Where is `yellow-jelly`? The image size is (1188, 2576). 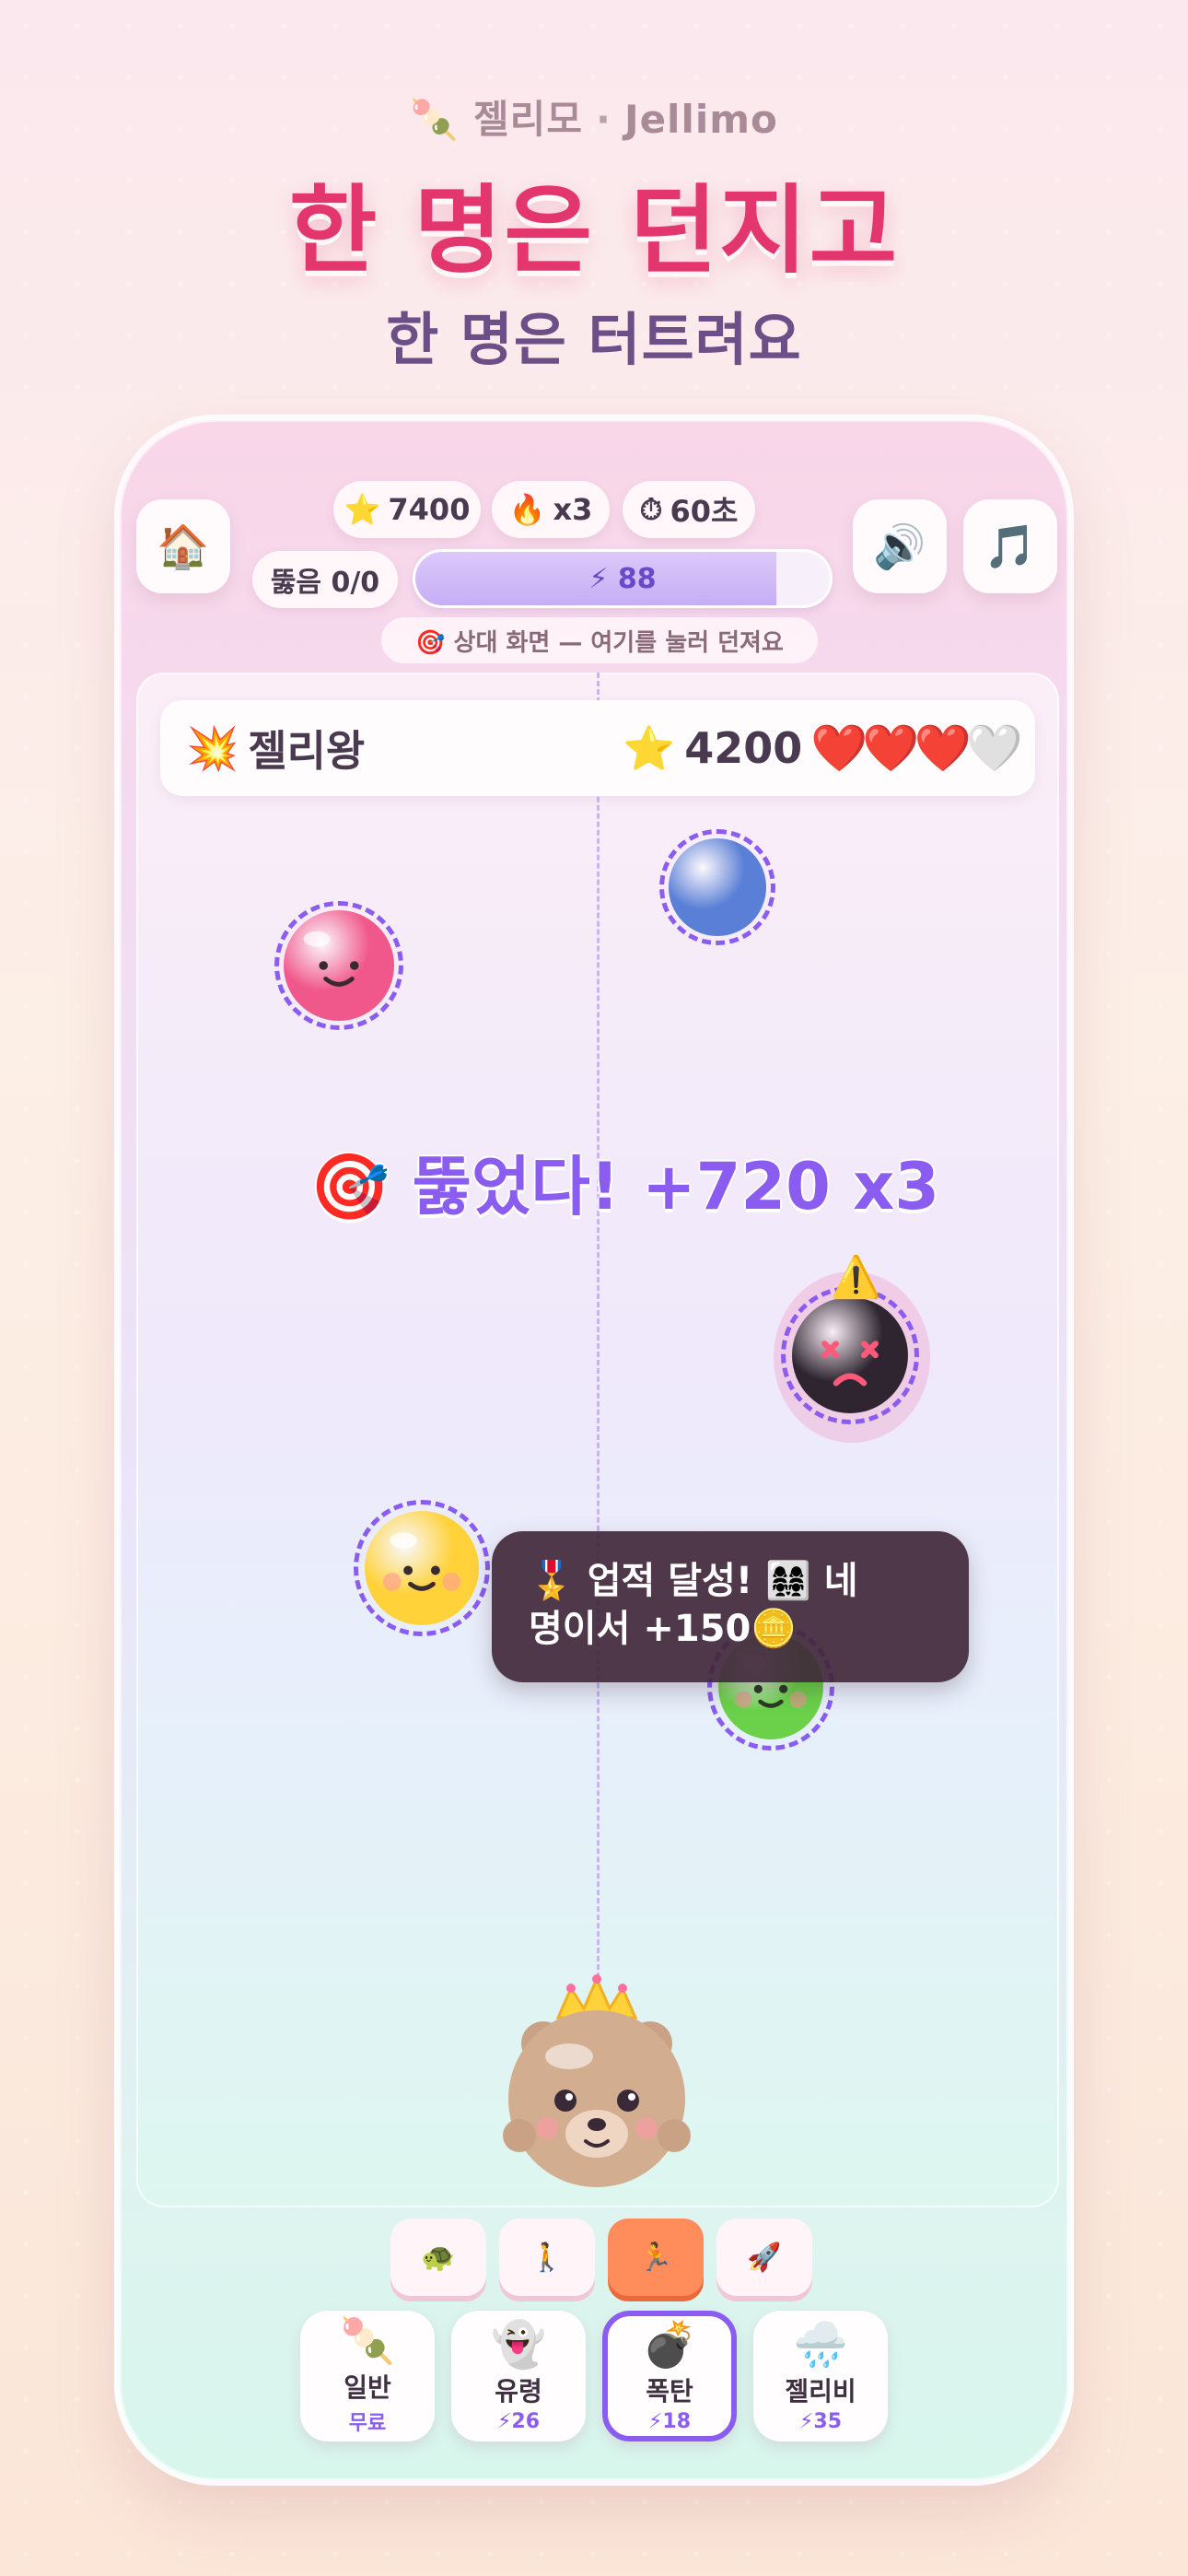
yellow-jelly is located at coordinates (422, 1568).